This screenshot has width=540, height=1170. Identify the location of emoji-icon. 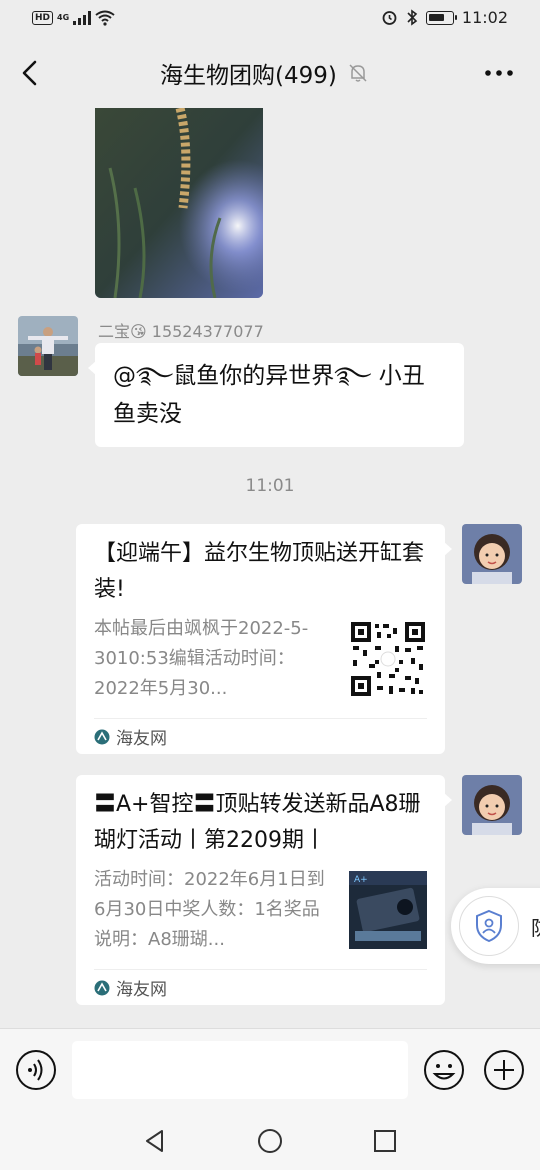
(444, 1070).